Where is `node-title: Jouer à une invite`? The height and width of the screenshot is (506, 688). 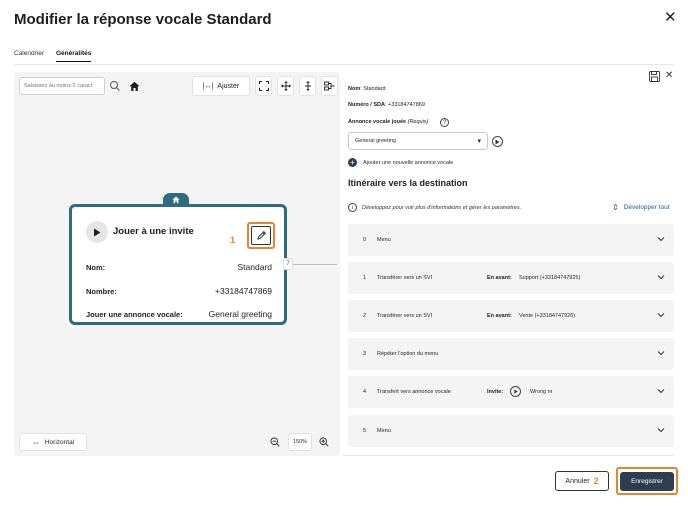
node-title: Jouer à une invite is located at coordinates (153, 231).